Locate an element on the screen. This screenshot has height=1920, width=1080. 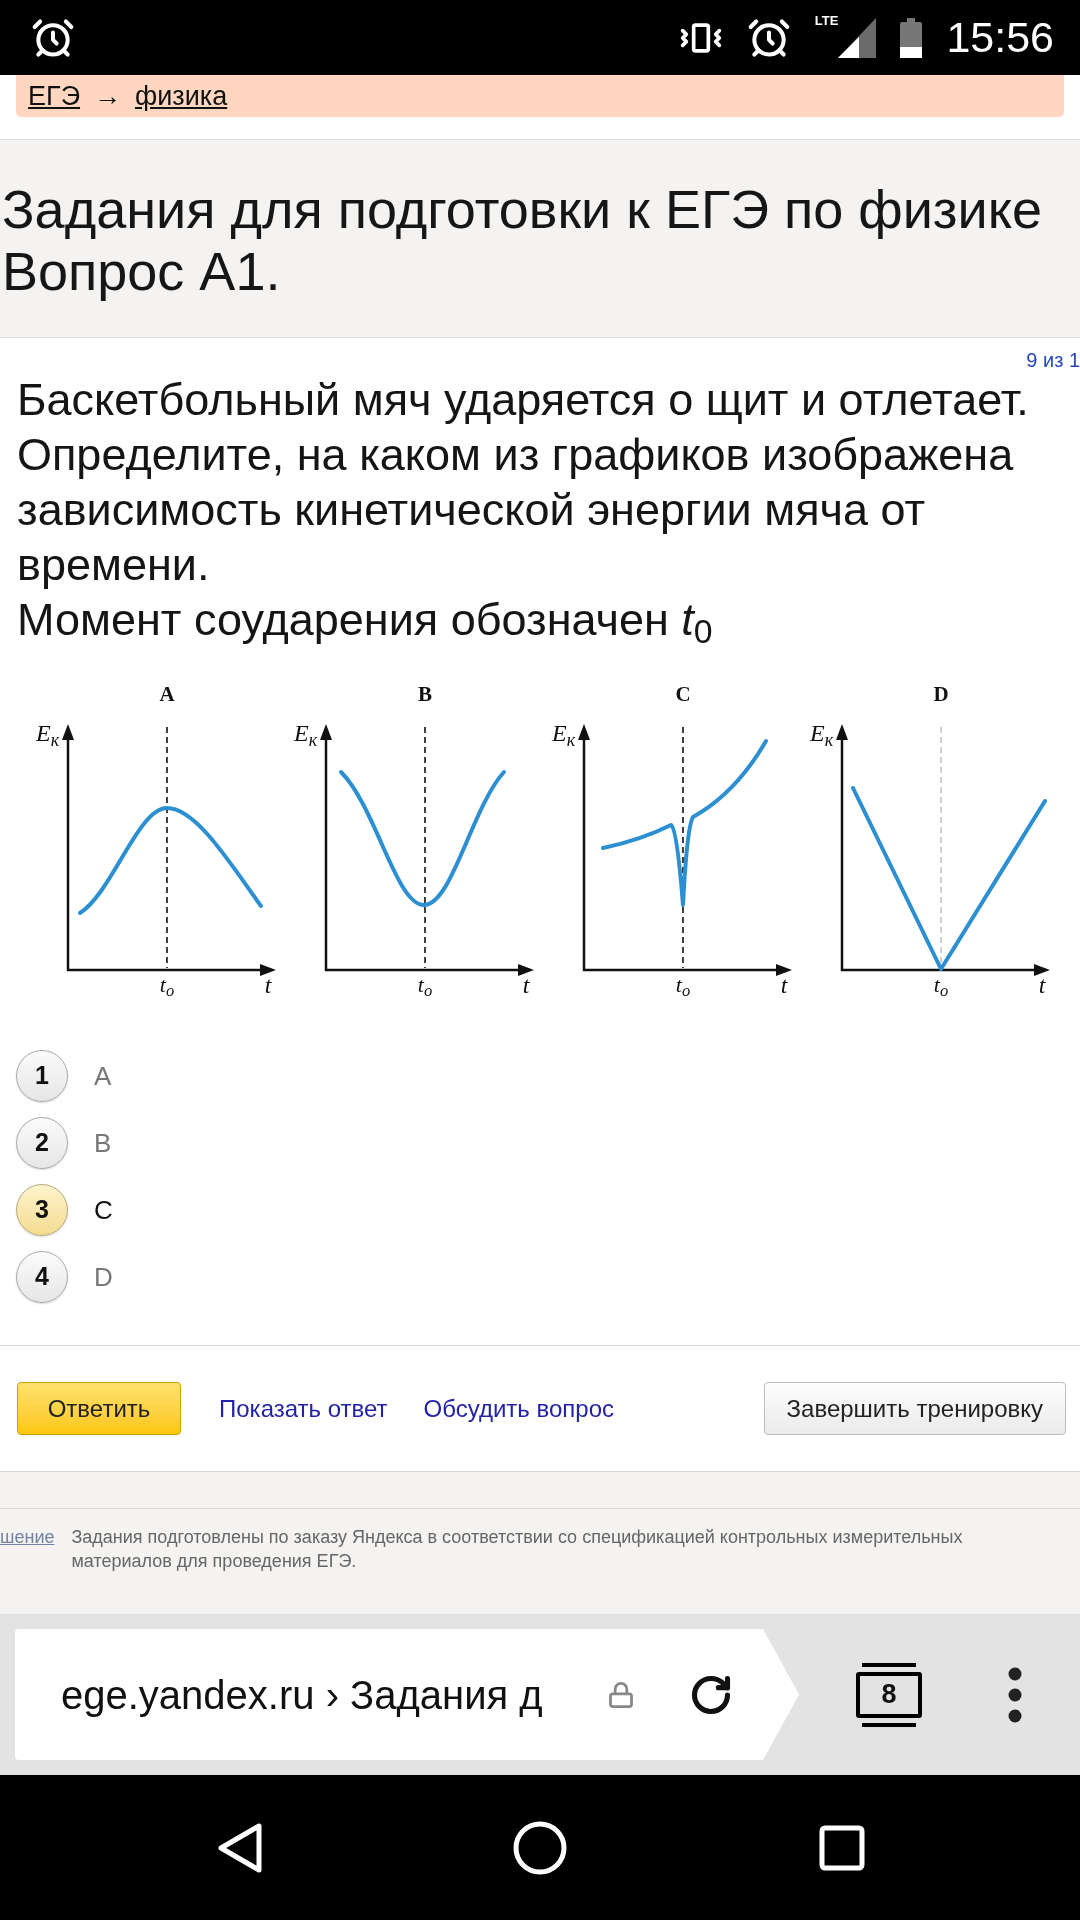
question-text: Баскетбольный мяч ударяется о щит и отлетает. Определите, на каком из графиков изображена зависимость кинетической энергии мяча от времени. is located at coordinates (523, 482).